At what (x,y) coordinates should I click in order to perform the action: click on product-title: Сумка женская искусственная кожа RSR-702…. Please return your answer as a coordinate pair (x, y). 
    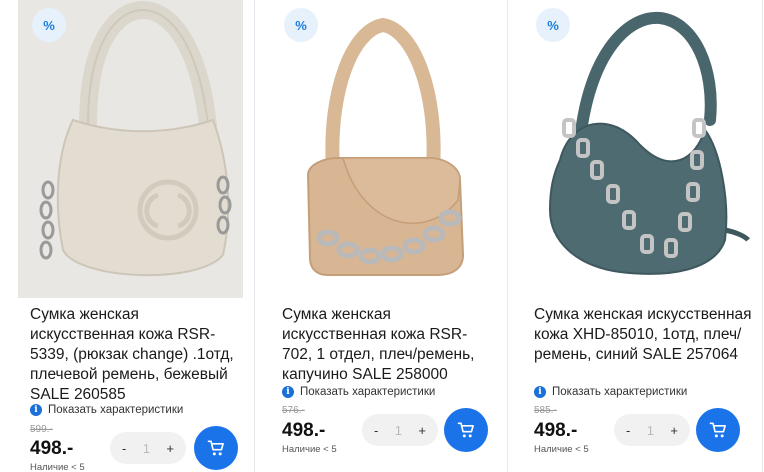
    Looking at the image, I should click on (388, 345).